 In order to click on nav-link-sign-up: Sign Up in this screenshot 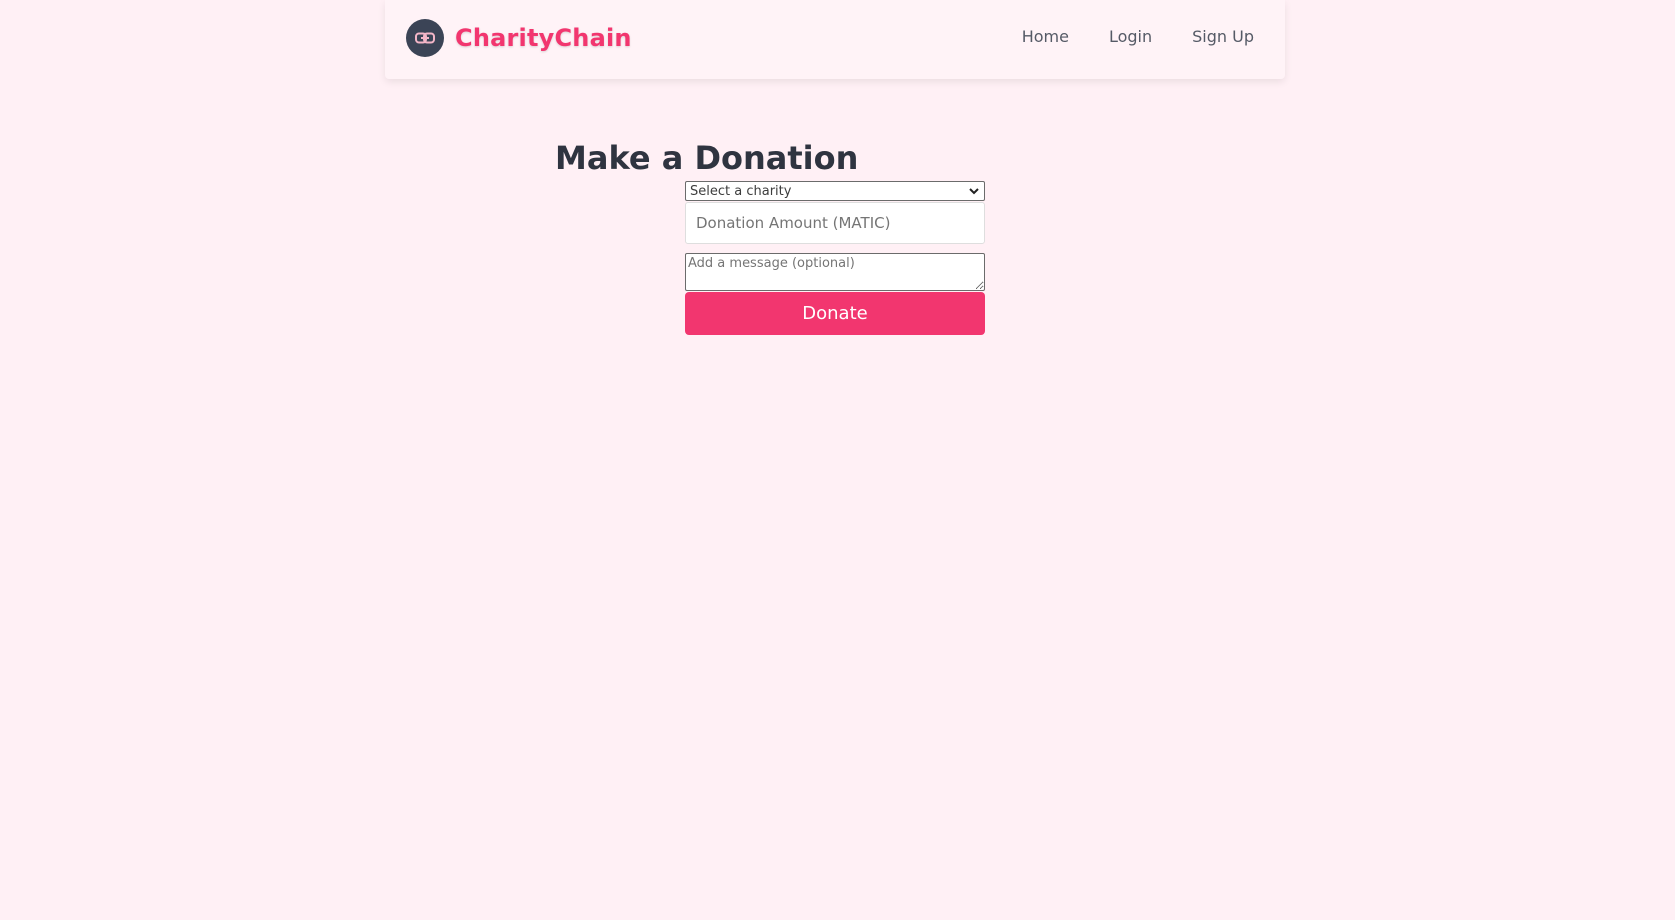, I will do `click(1223, 36)`.